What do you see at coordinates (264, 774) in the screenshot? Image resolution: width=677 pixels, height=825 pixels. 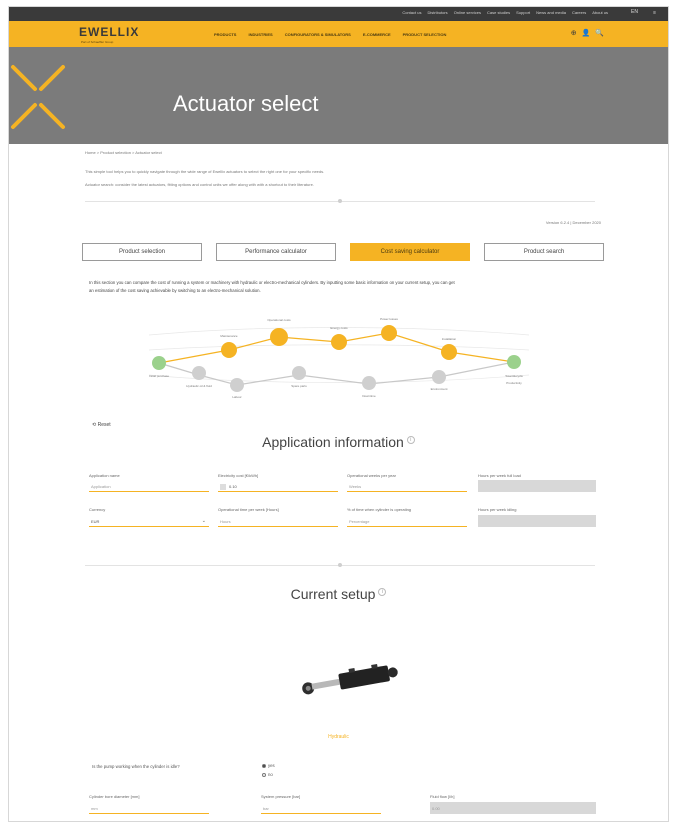 I see `radio-unselected-icon` at bounding box center [264, 774].